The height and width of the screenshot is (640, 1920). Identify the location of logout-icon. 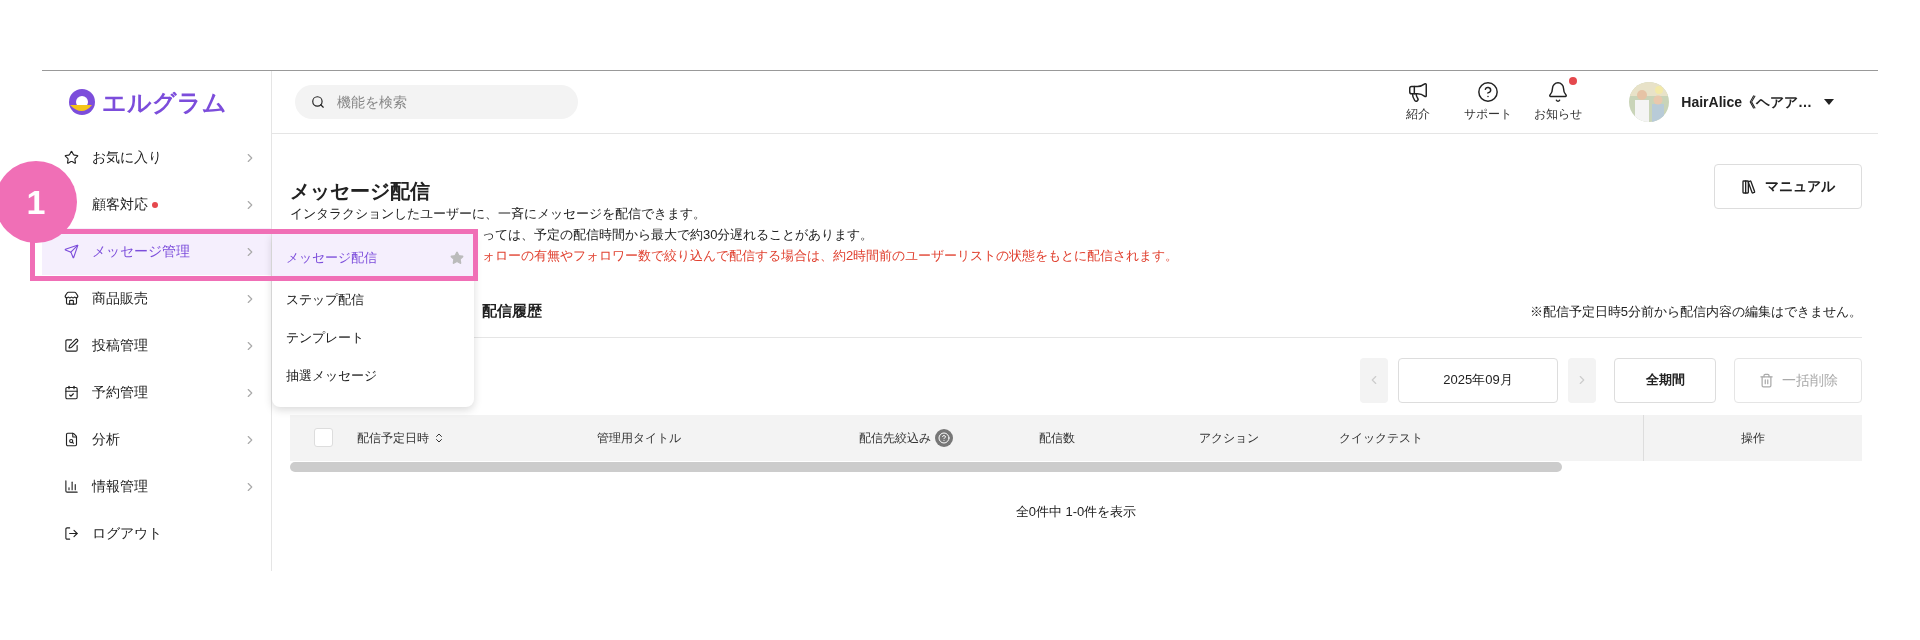
(71, 533).